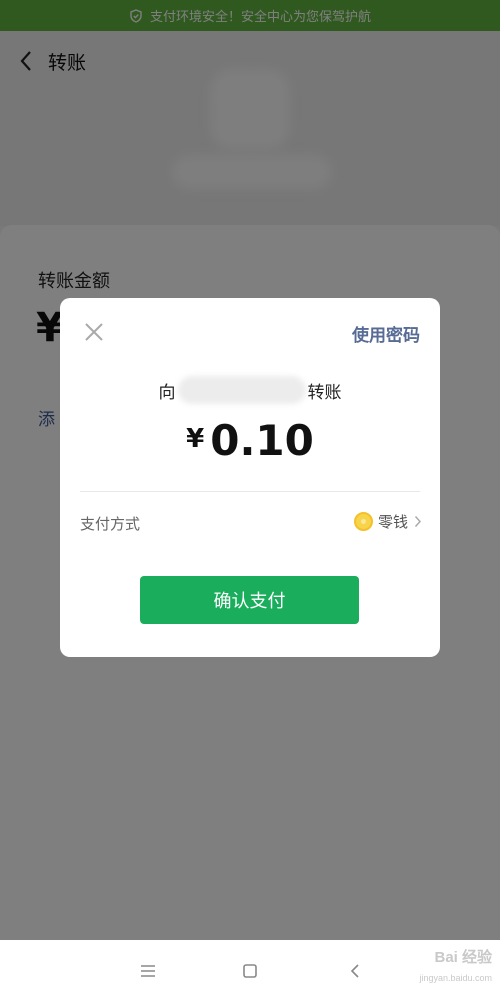 The height and width of the screenshot is (1000, 500). I want to click on confirm-payment-button: 确认支付, so click(249, 600).